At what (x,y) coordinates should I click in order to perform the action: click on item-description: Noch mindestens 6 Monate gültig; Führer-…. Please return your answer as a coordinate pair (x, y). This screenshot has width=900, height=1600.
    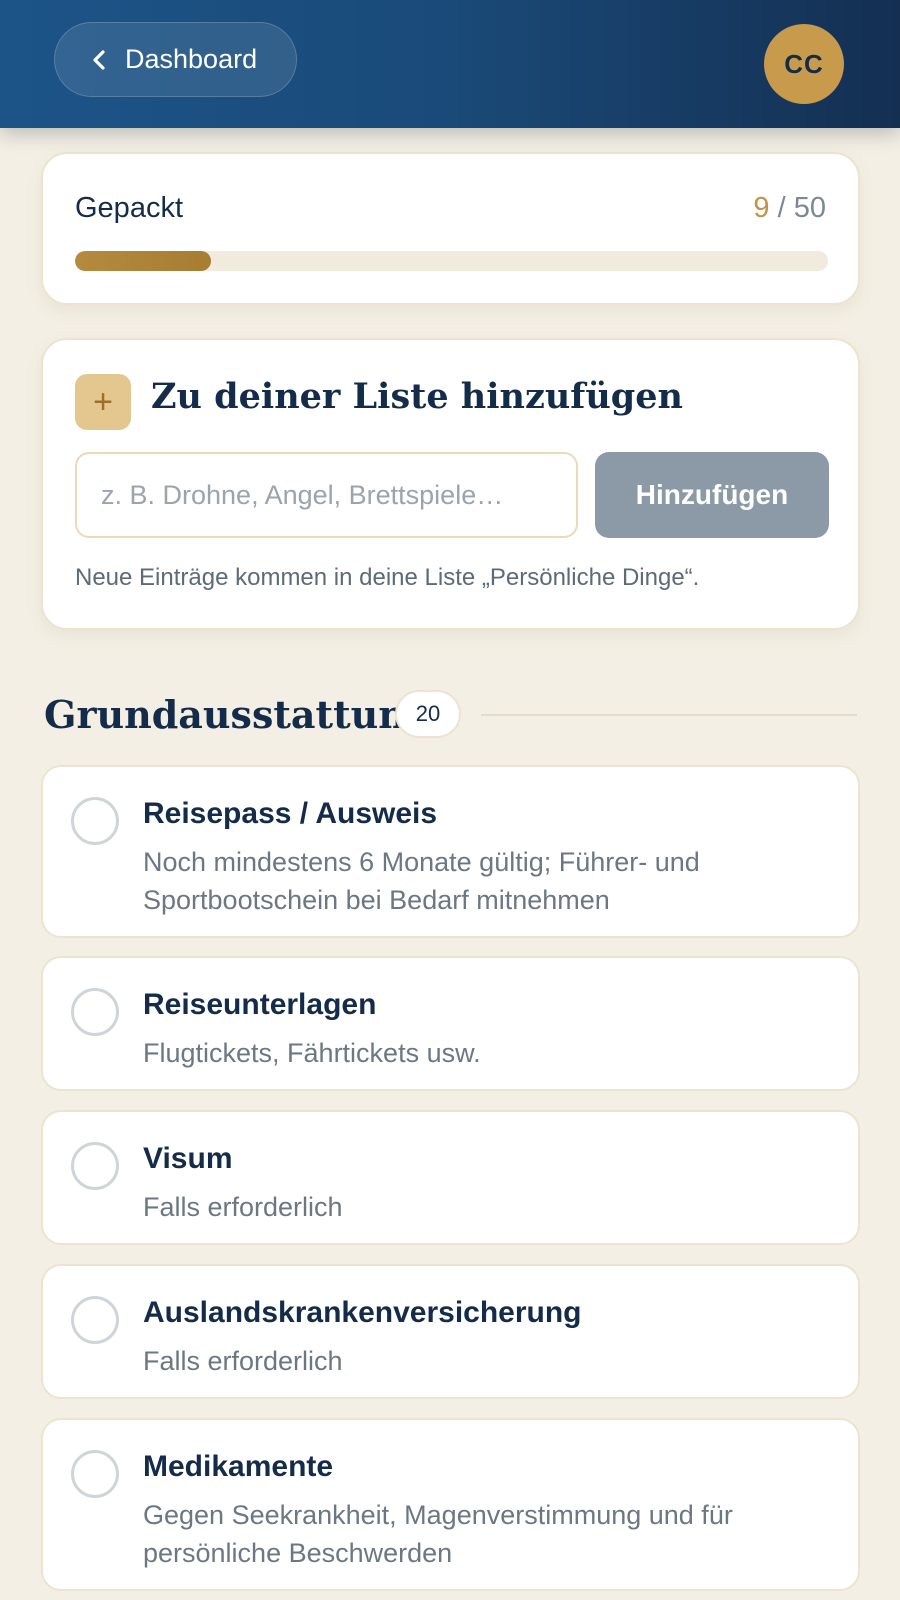
    Looking at the image, I should click on (421, 881).